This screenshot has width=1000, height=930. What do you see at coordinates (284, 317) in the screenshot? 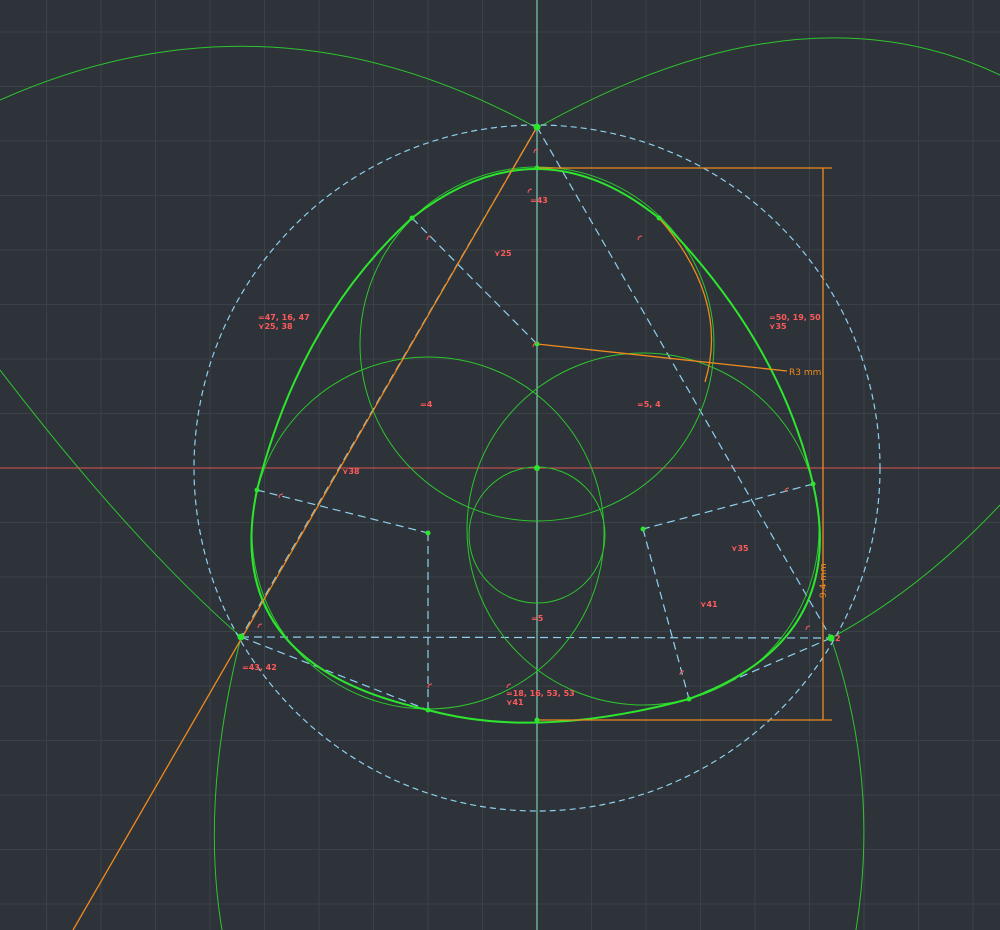
I see `constraint-label: =47, 16, 47` at bounding box center [284, 317].